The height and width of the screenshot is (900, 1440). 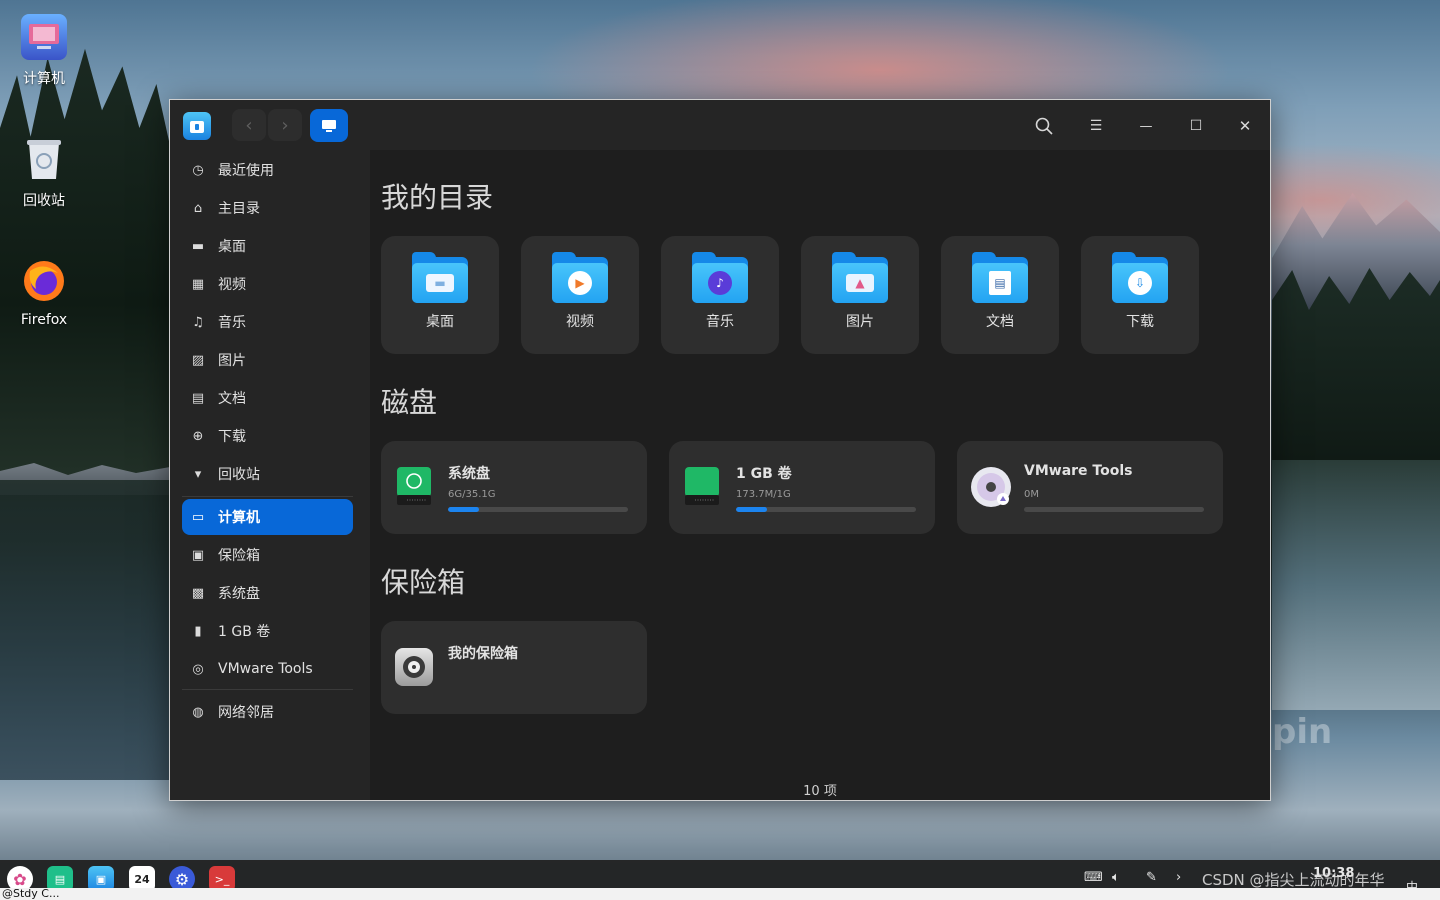 What do you see at coordinates (1178, 877) in the screenshot?
I see `expand-tray-icon: ›` at bounding box center [1178, 877].